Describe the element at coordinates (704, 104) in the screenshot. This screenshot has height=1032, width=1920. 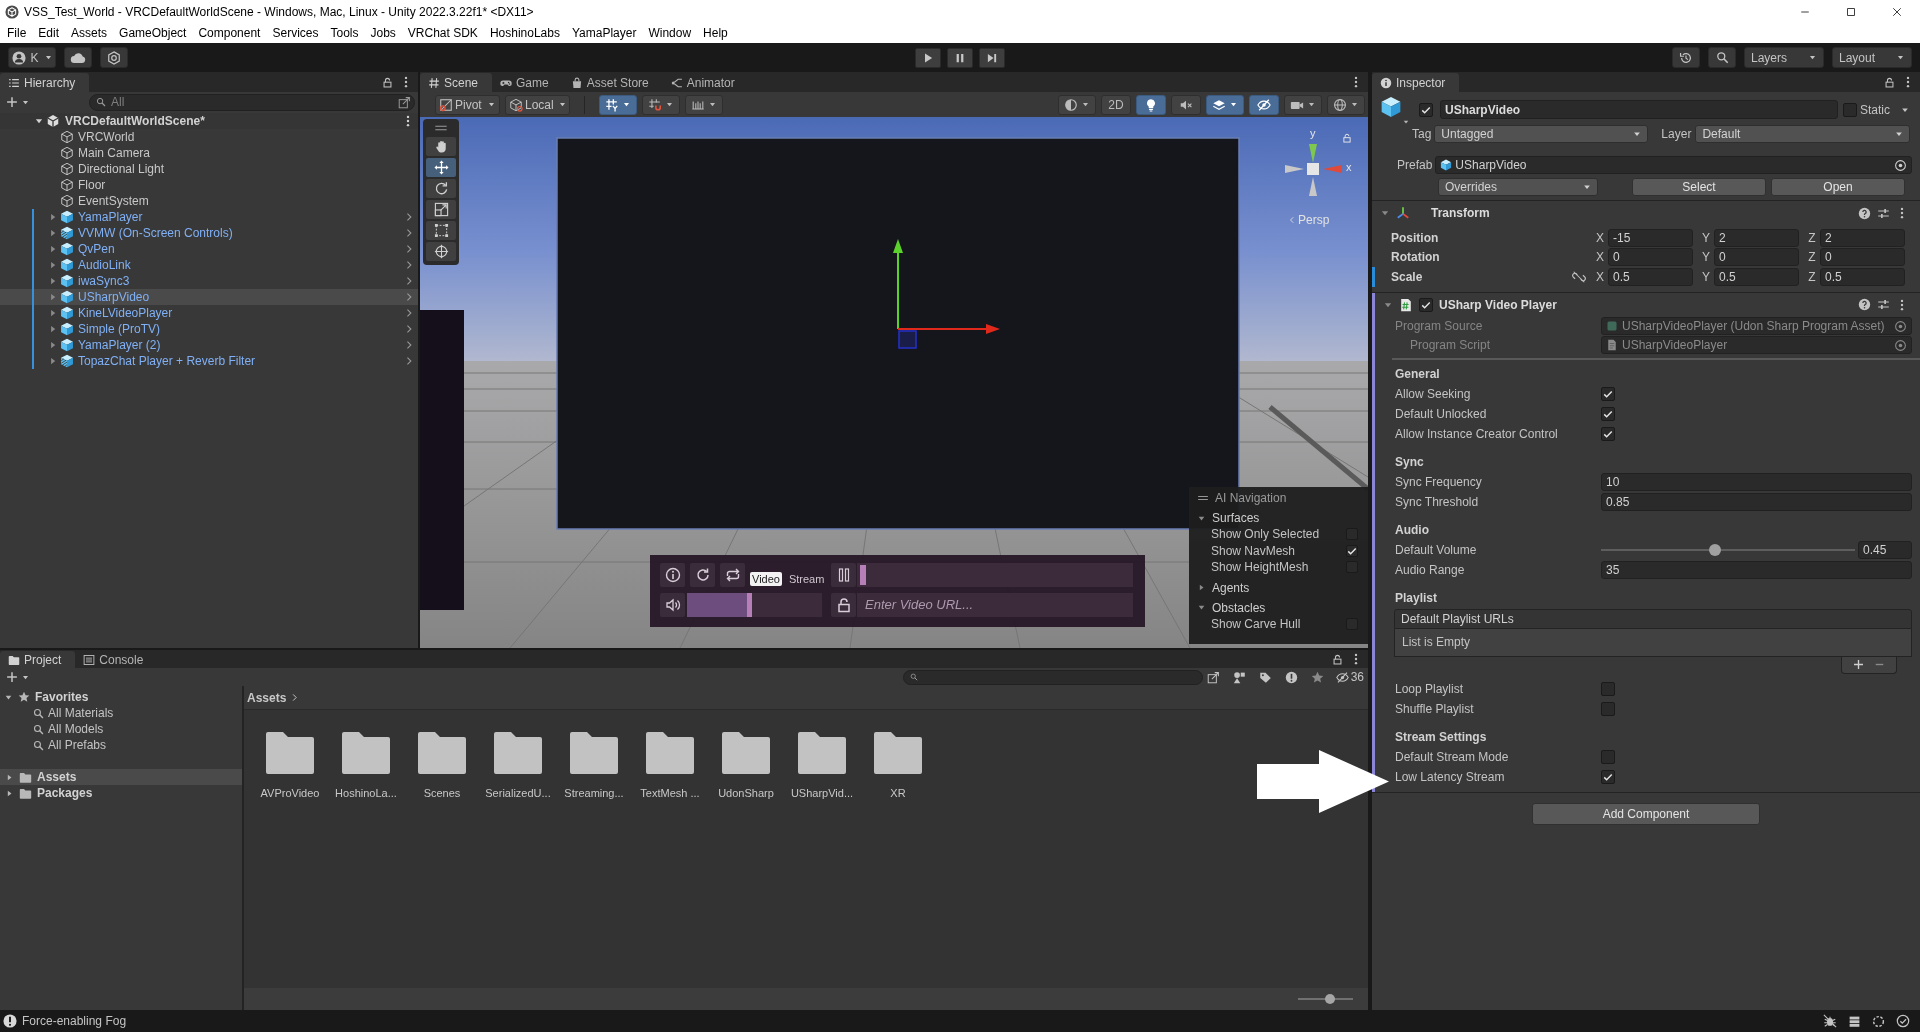
I see `increment-snap-button` at that location.